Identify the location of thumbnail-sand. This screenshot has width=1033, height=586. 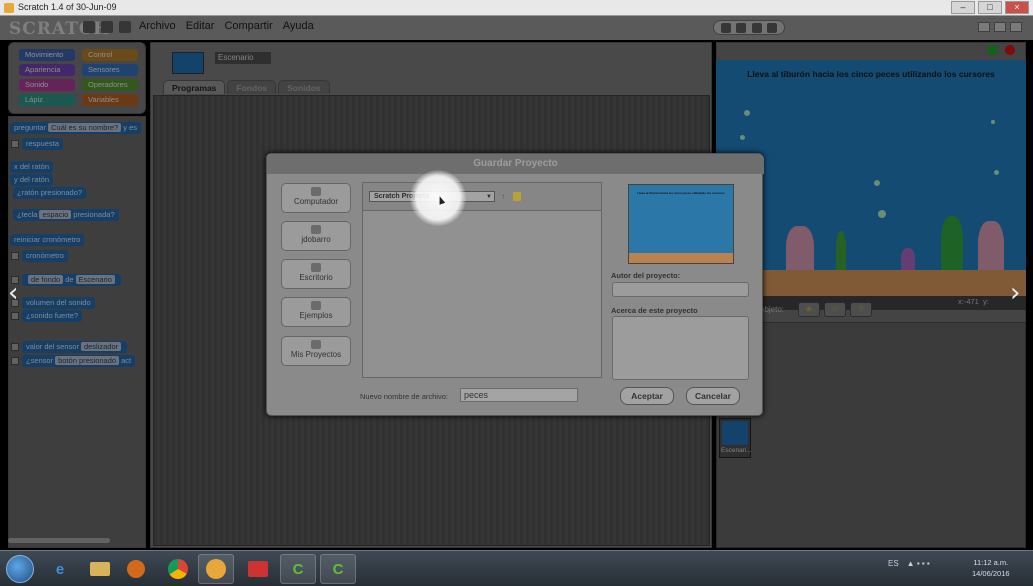
(681, 258).